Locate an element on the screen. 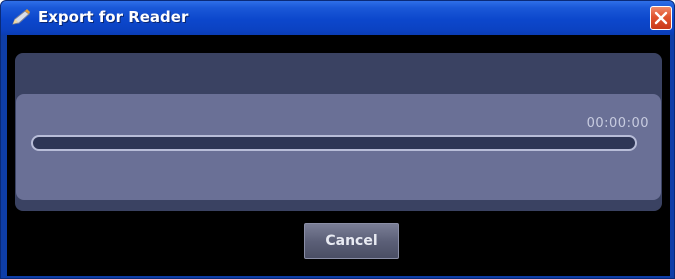 This screenshot has height=279, width=675. elapsed-time: 00:00:00 is located at coordinates (617, 123).